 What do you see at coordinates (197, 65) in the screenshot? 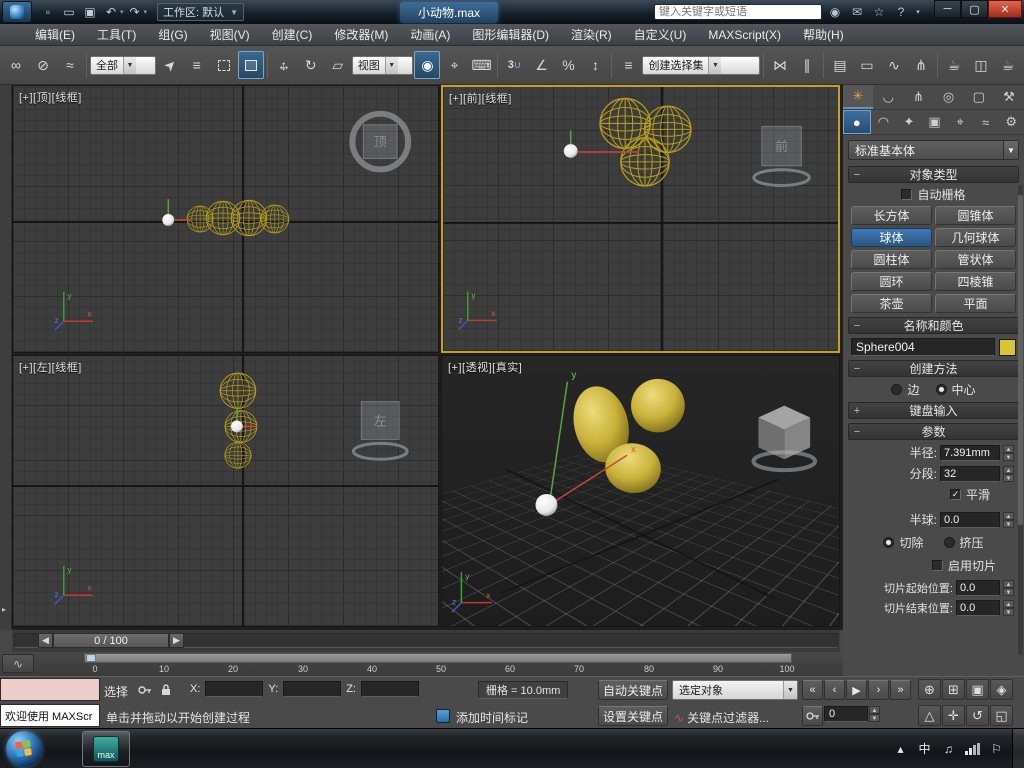
I see `select-by-name-icon: ≡` at bounding box center [197, 65].